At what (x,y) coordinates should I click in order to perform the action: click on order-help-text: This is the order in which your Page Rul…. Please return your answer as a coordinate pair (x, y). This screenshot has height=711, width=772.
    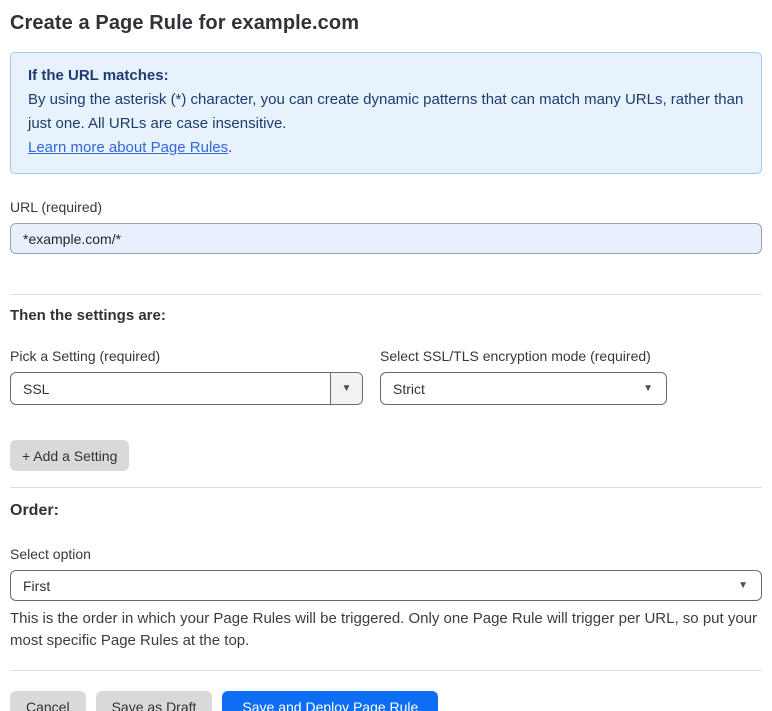
    Looking at the image, I should click on (384, 629).